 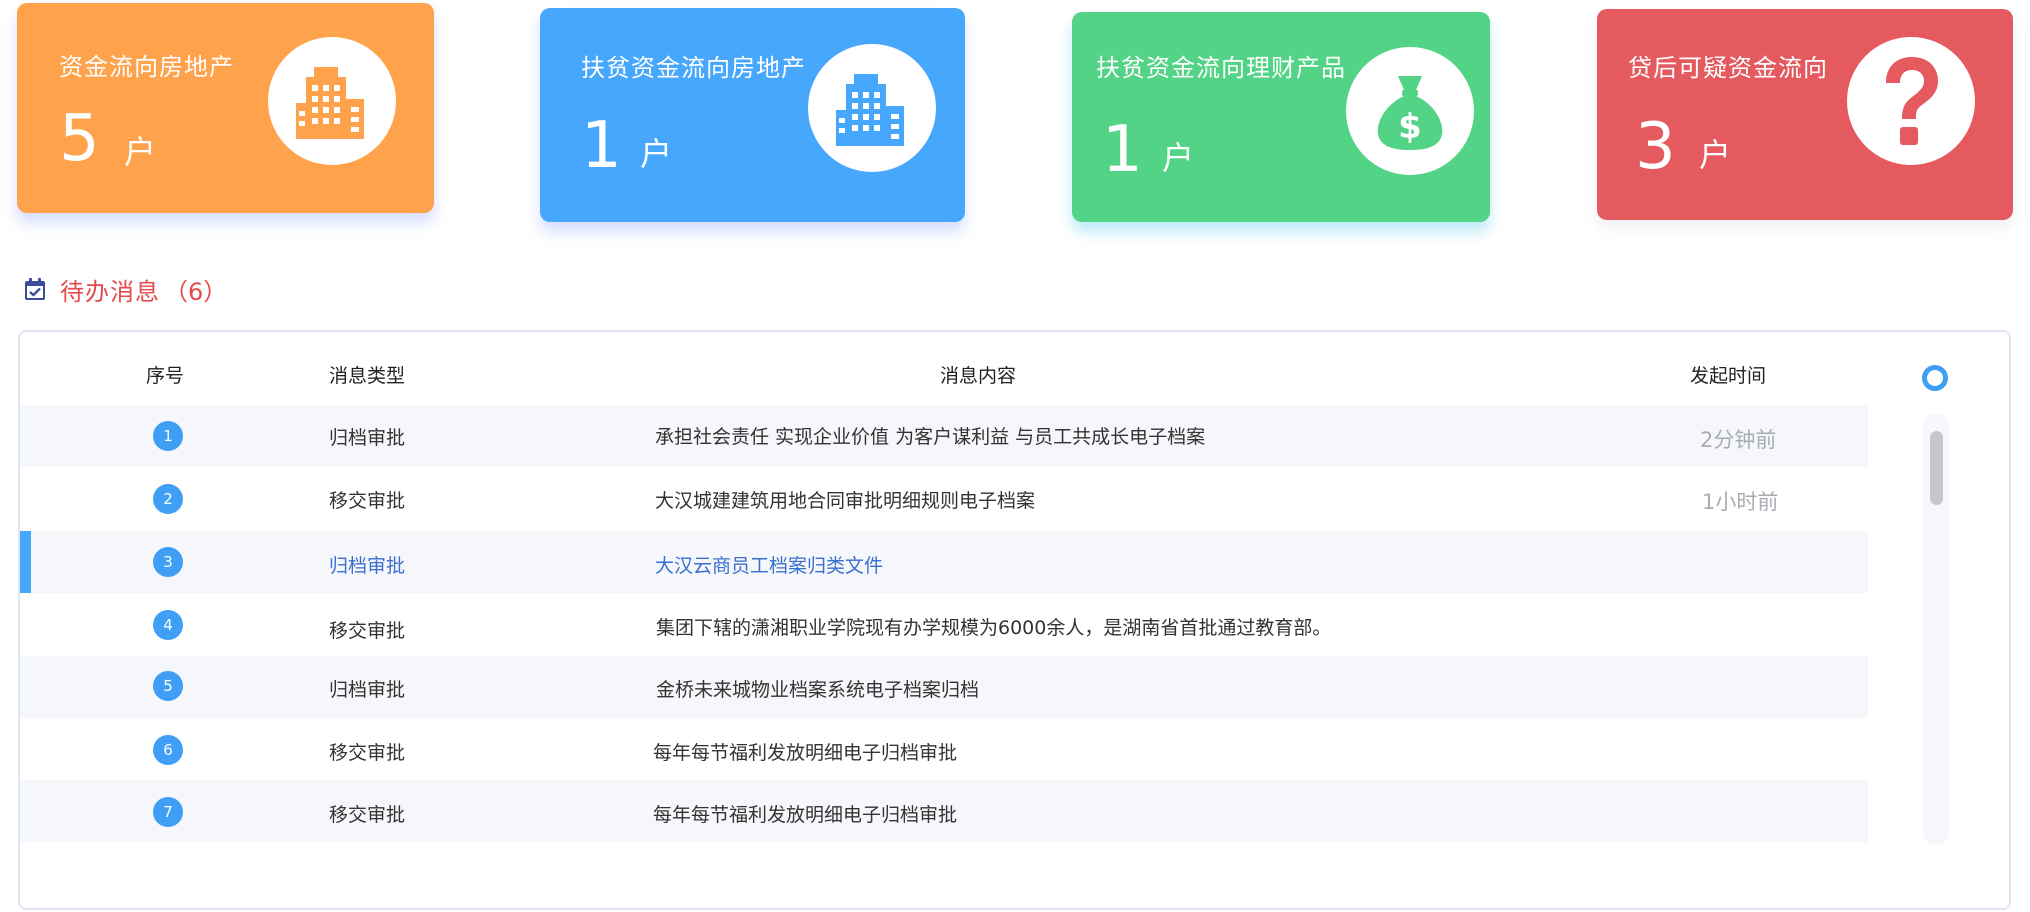 I want to click on stat-card-value: 5, so click(x=79, y=139).